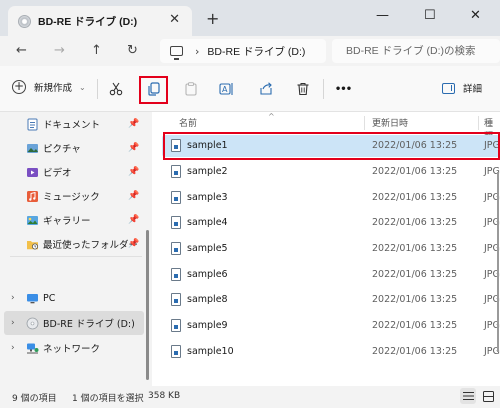 The image size is (500, 408). I want to click on paste-icon, so click(191, 89).